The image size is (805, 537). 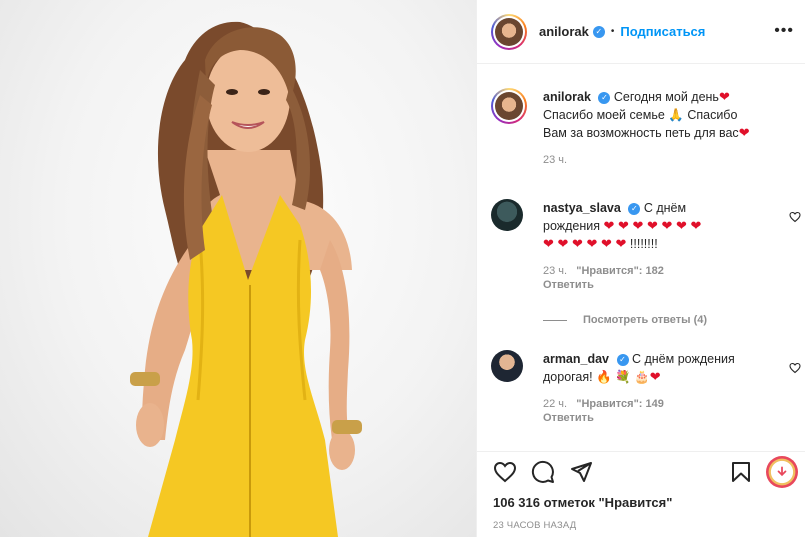 I want to click on divider, so click(x=555, y=320).